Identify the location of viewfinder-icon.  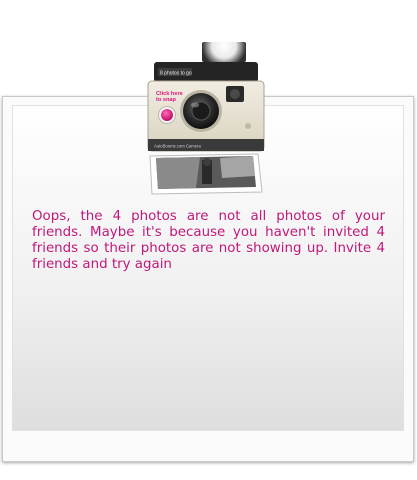
(235, 94).